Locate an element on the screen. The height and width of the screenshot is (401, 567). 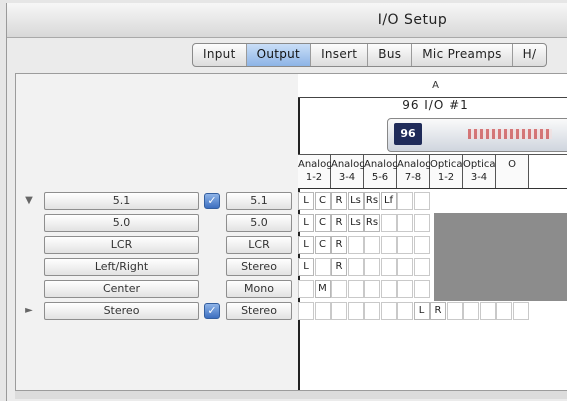
path-format-button: 5.0 is located at coordinates (259, 223).